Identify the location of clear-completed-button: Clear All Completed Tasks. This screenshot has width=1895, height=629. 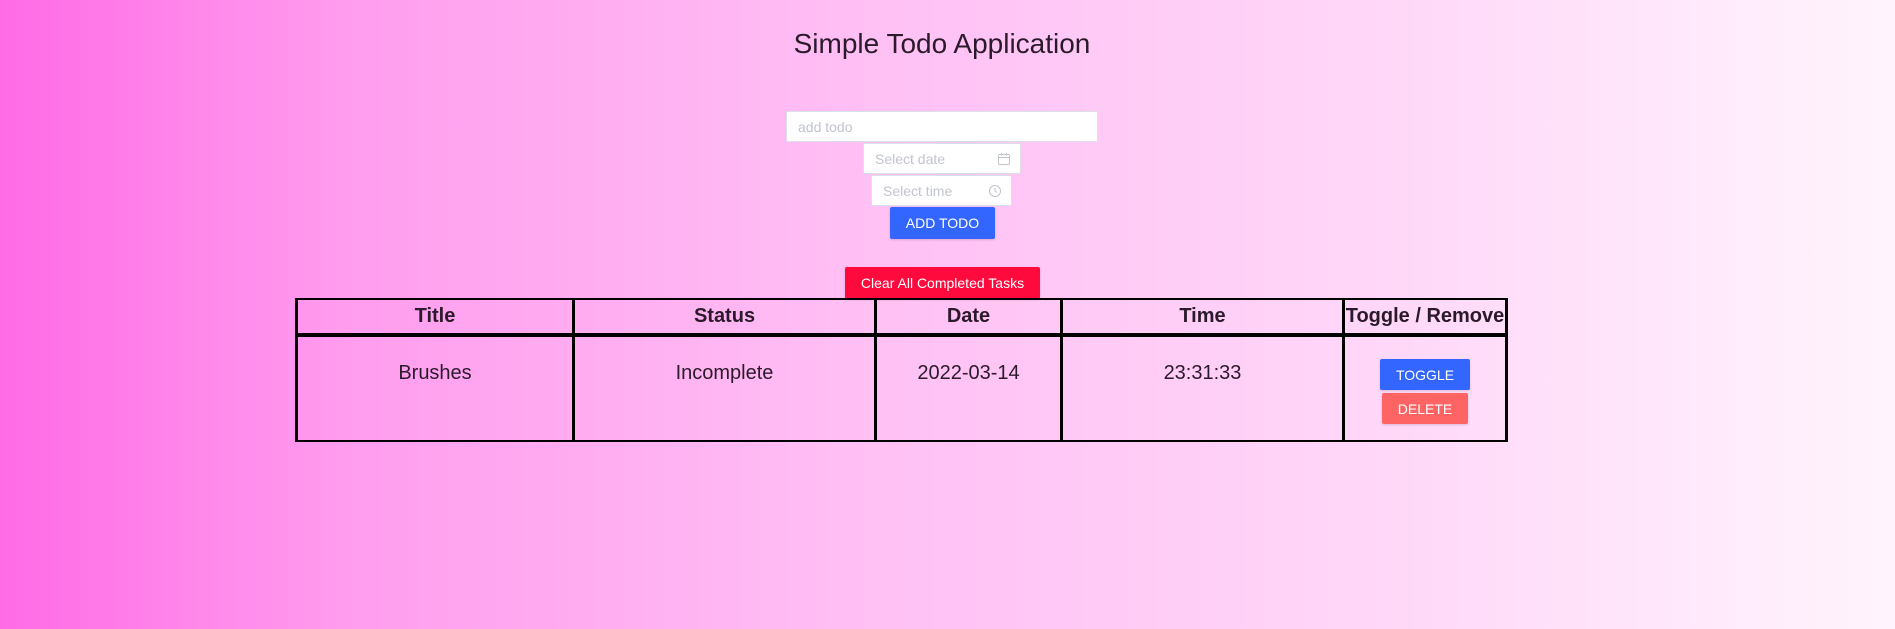
(942, 283).